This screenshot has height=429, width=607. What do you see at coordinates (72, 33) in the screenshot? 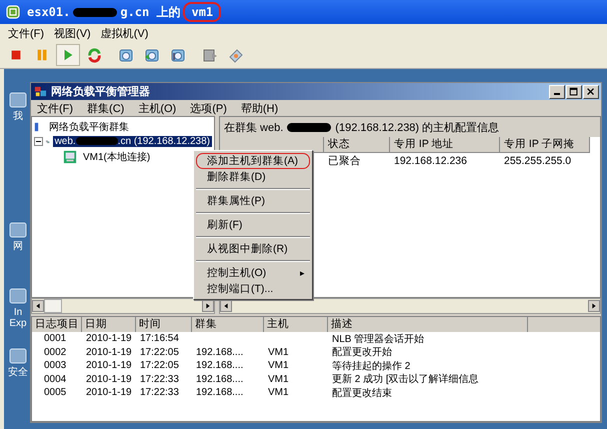
I see `menu-item: 视图(V)` at bounding box center [72, 33].